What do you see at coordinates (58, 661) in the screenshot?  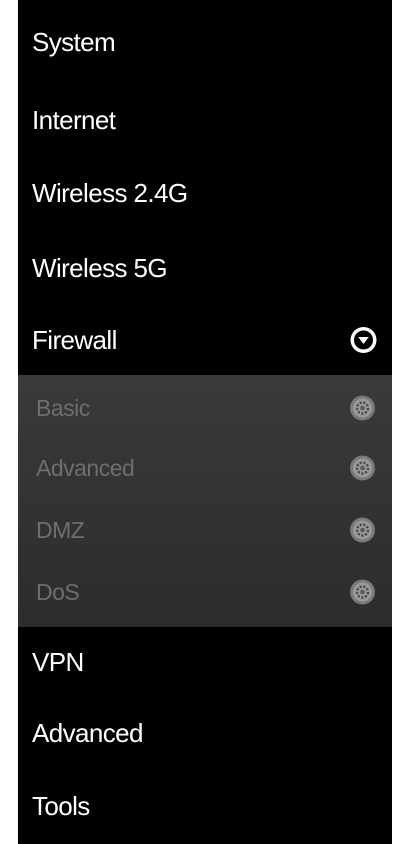 I see `menu-item-label: VPN` at bounding box center [58, 661].